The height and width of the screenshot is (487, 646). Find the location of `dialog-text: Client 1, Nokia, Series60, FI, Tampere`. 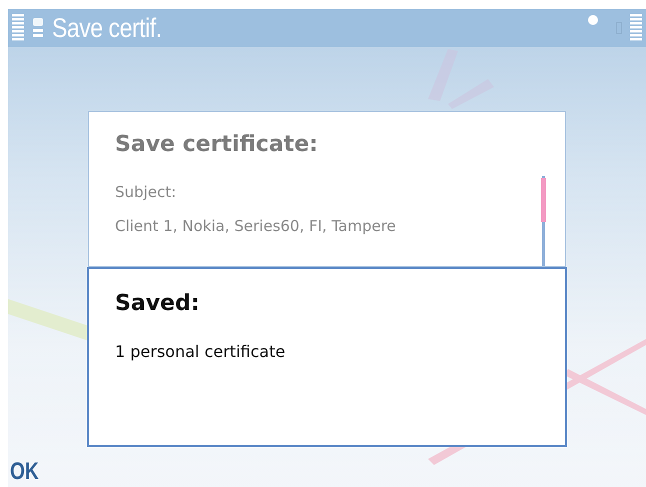

dialog-text: Client 1, Nokia, Series60, FI, Tampere is located at coordinates (256, 226).